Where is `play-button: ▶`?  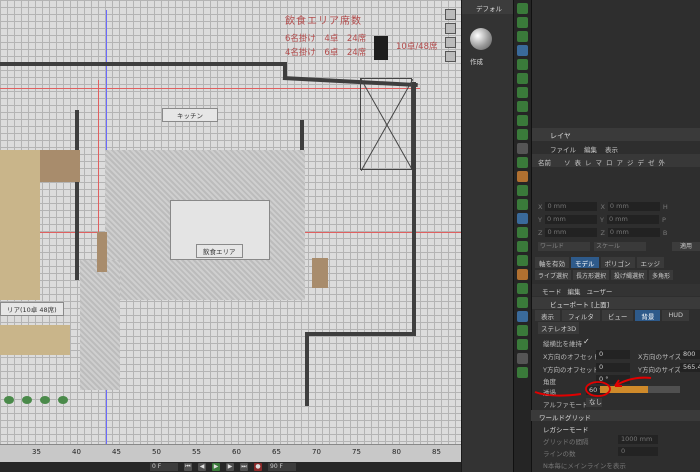 play-button: ▶ is located at coordinates (216, 467).